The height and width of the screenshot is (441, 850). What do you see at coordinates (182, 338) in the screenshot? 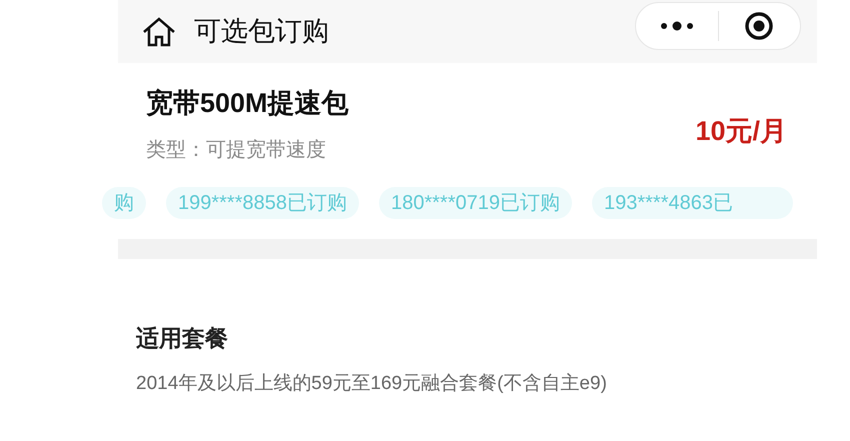
I see `section-heading: 适用套餐` at bounding box center [182, 338].